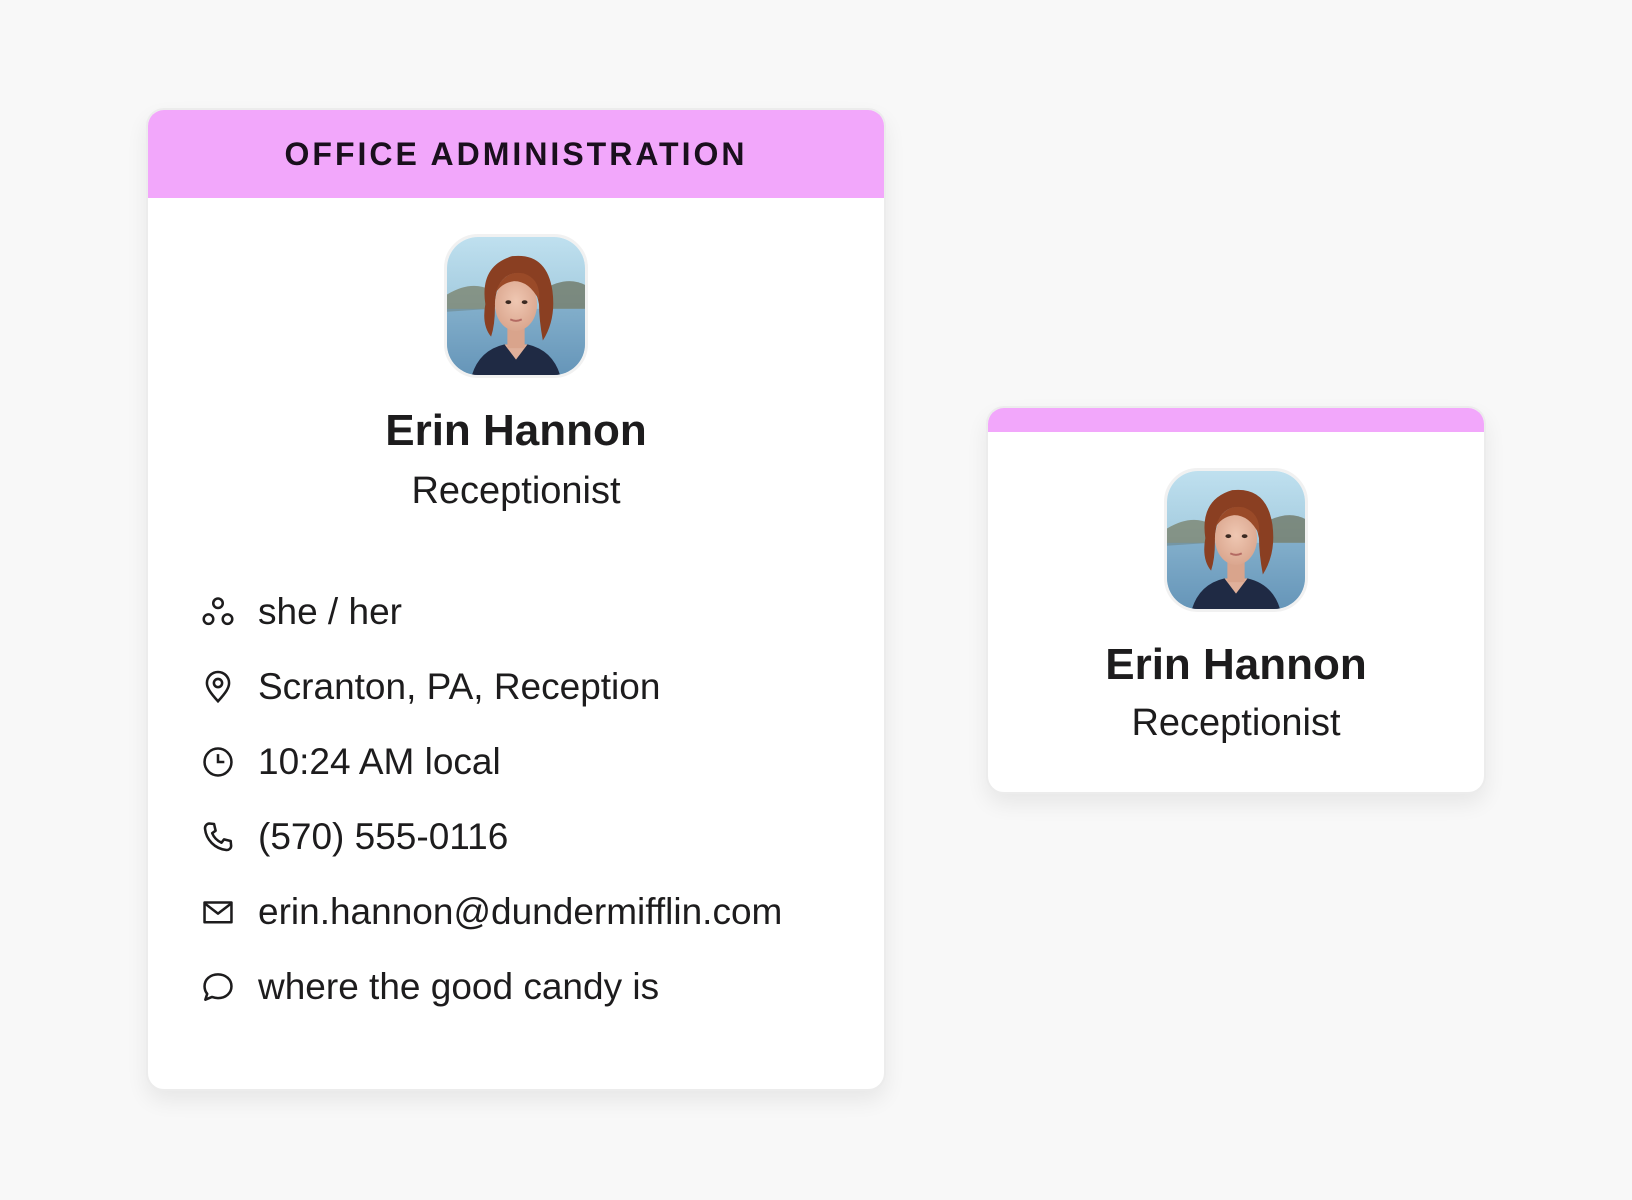  What do you see at coordinates (218, 762) in the screenshot?
I see `clock-icon` at bounding box center [218, 762].